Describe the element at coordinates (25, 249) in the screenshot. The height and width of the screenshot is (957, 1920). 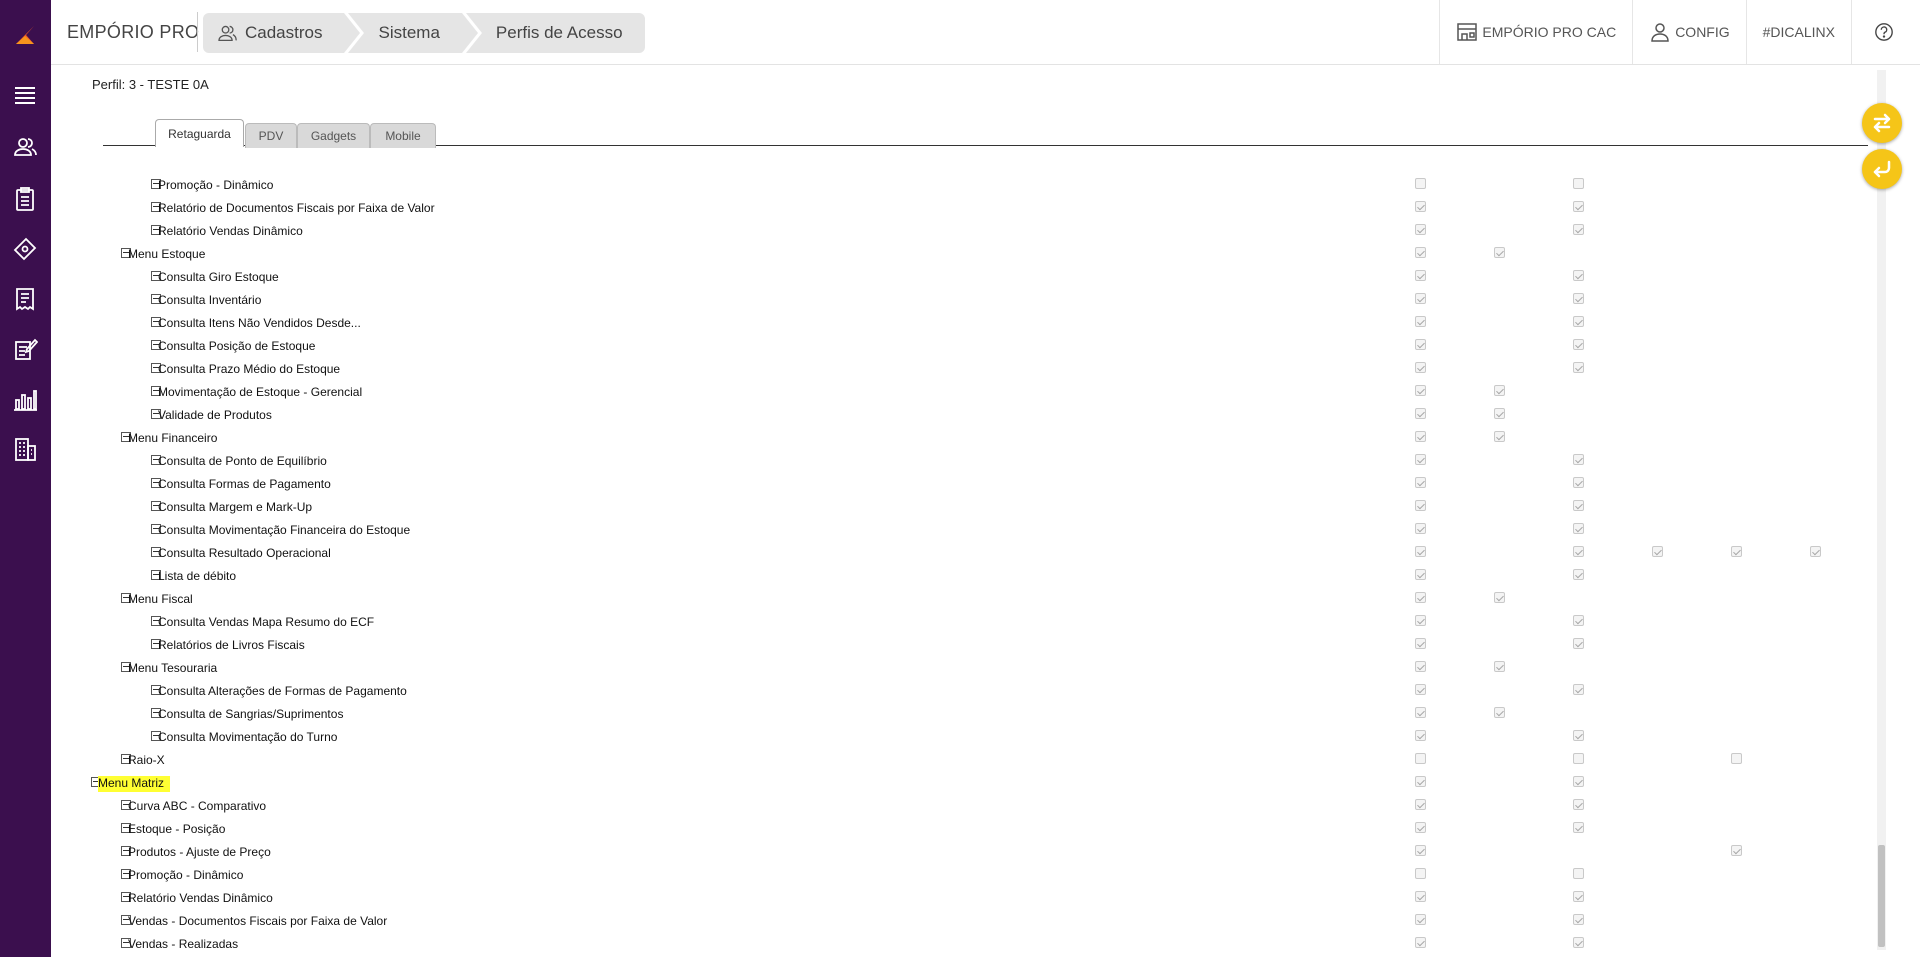
I see `tag-icon` at that location.